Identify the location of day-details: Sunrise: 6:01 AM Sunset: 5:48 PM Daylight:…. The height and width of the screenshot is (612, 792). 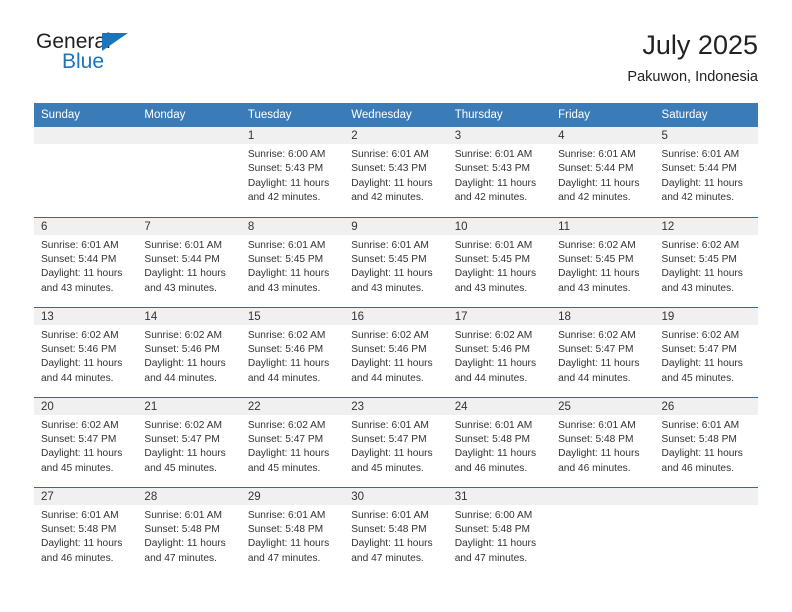
(188, 536).